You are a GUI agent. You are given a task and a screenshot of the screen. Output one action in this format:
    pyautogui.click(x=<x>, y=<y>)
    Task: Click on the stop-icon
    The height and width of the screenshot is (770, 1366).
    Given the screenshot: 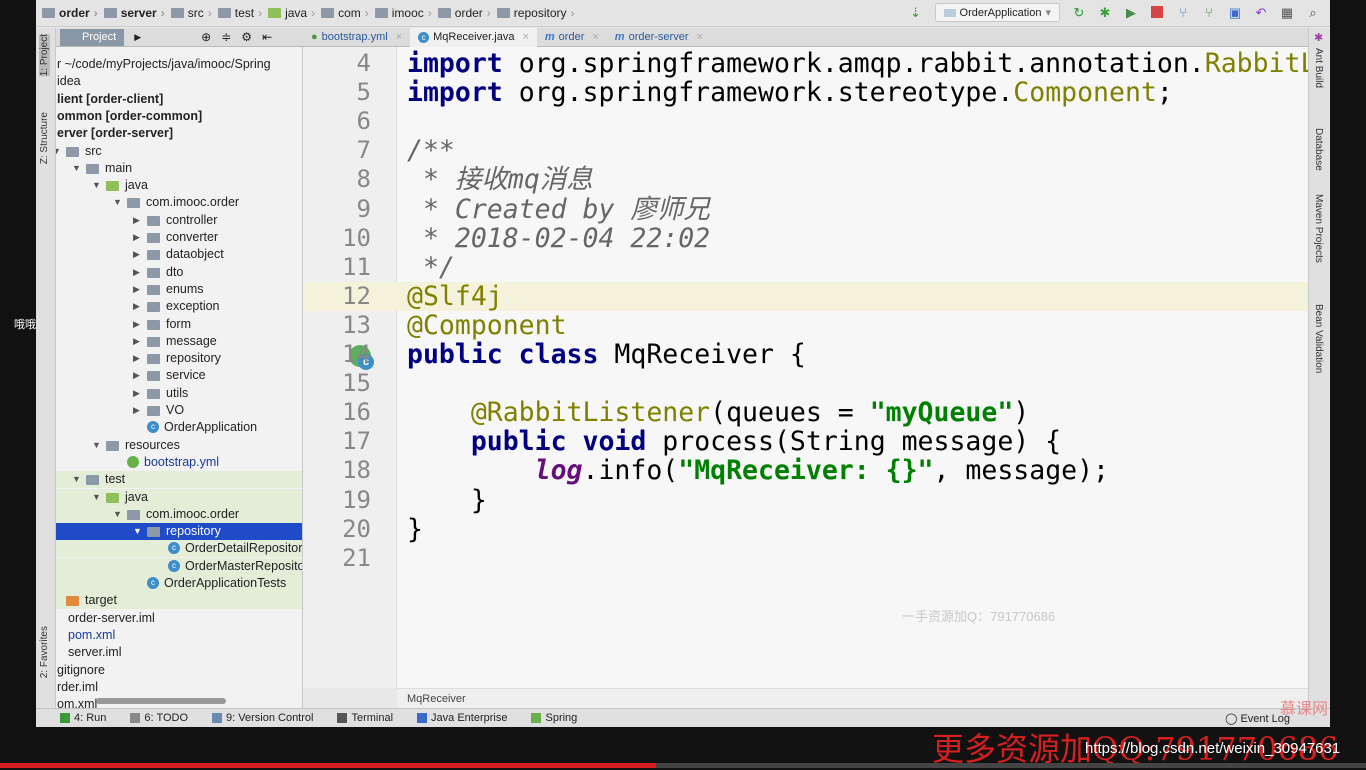 What is the action you would take?
    pyautogui.click(x=1157, y=12)
    